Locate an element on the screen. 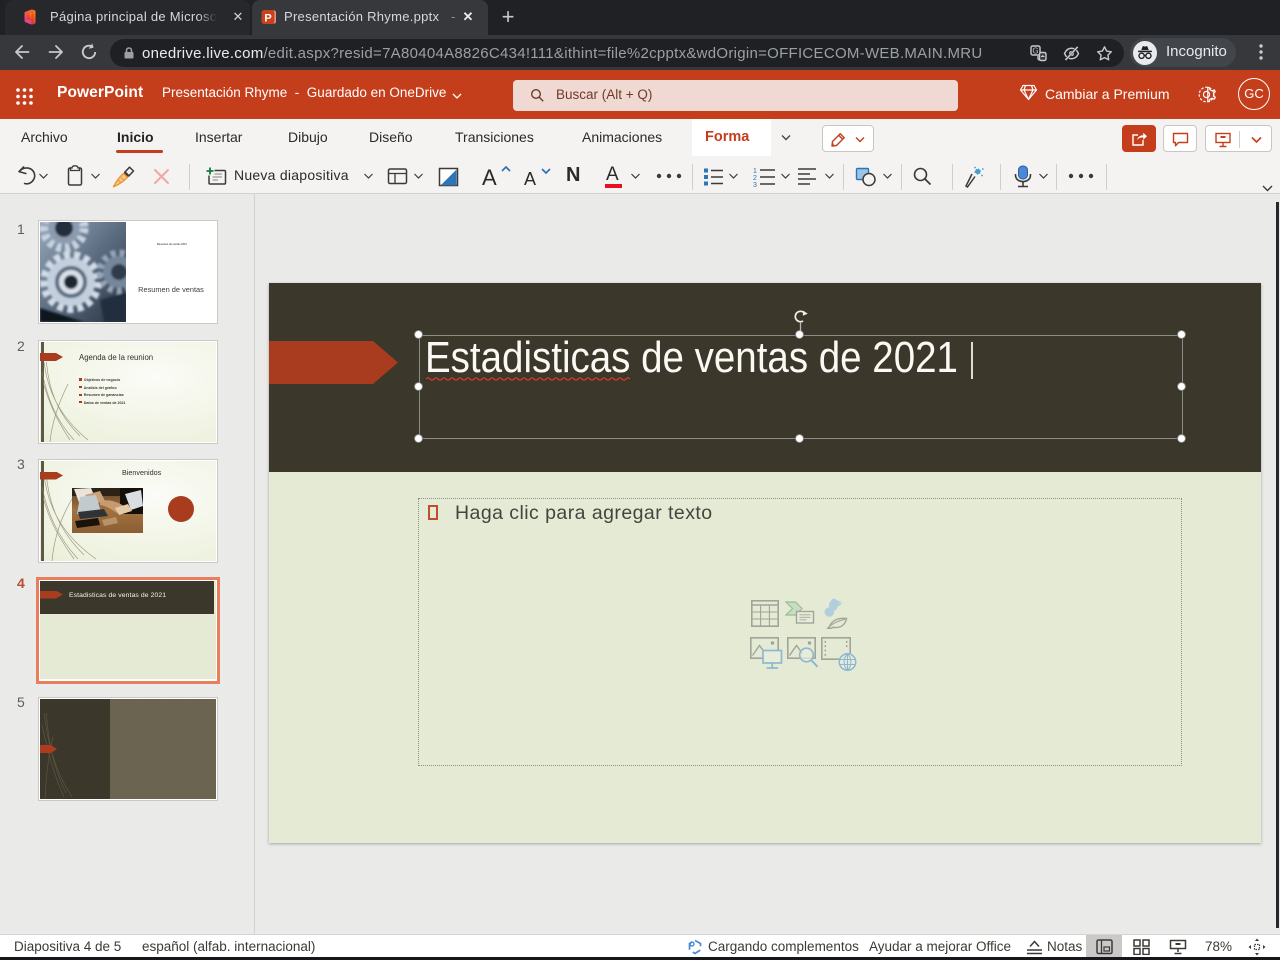  svg-text: 2 is located at coordinates (755, 178).